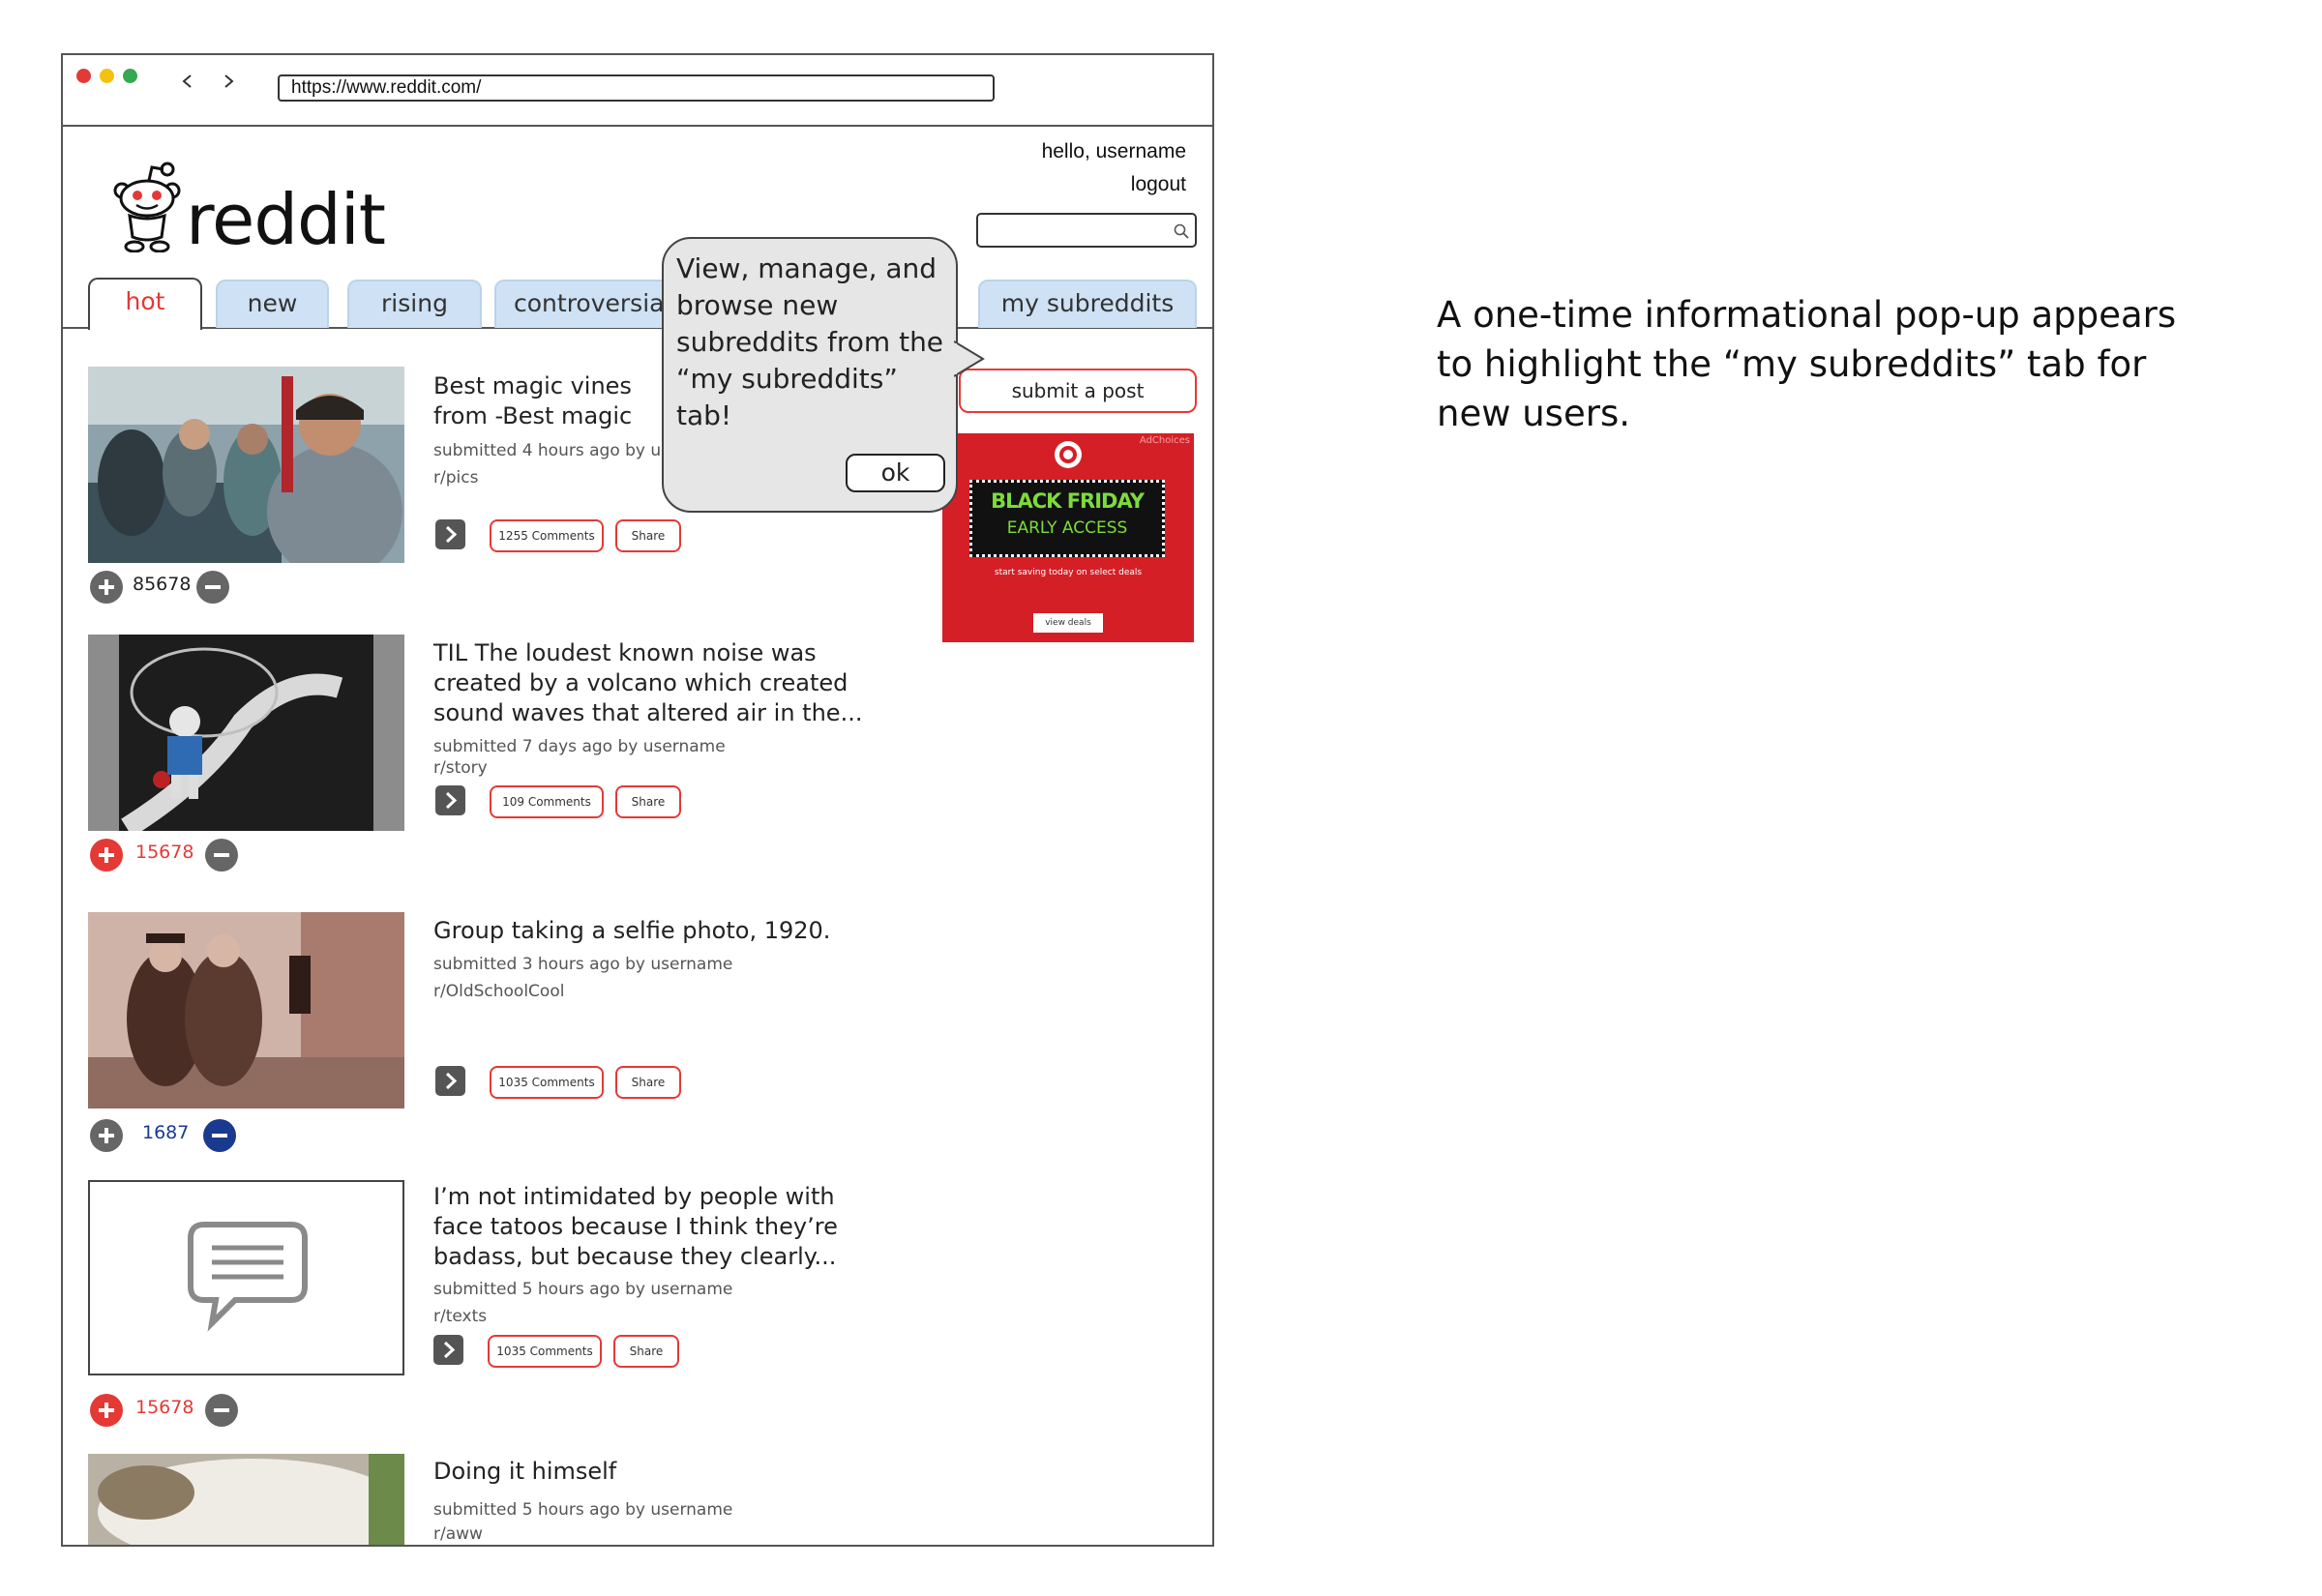  I want to click on vintage-selfie-image, so click(246, 1010).